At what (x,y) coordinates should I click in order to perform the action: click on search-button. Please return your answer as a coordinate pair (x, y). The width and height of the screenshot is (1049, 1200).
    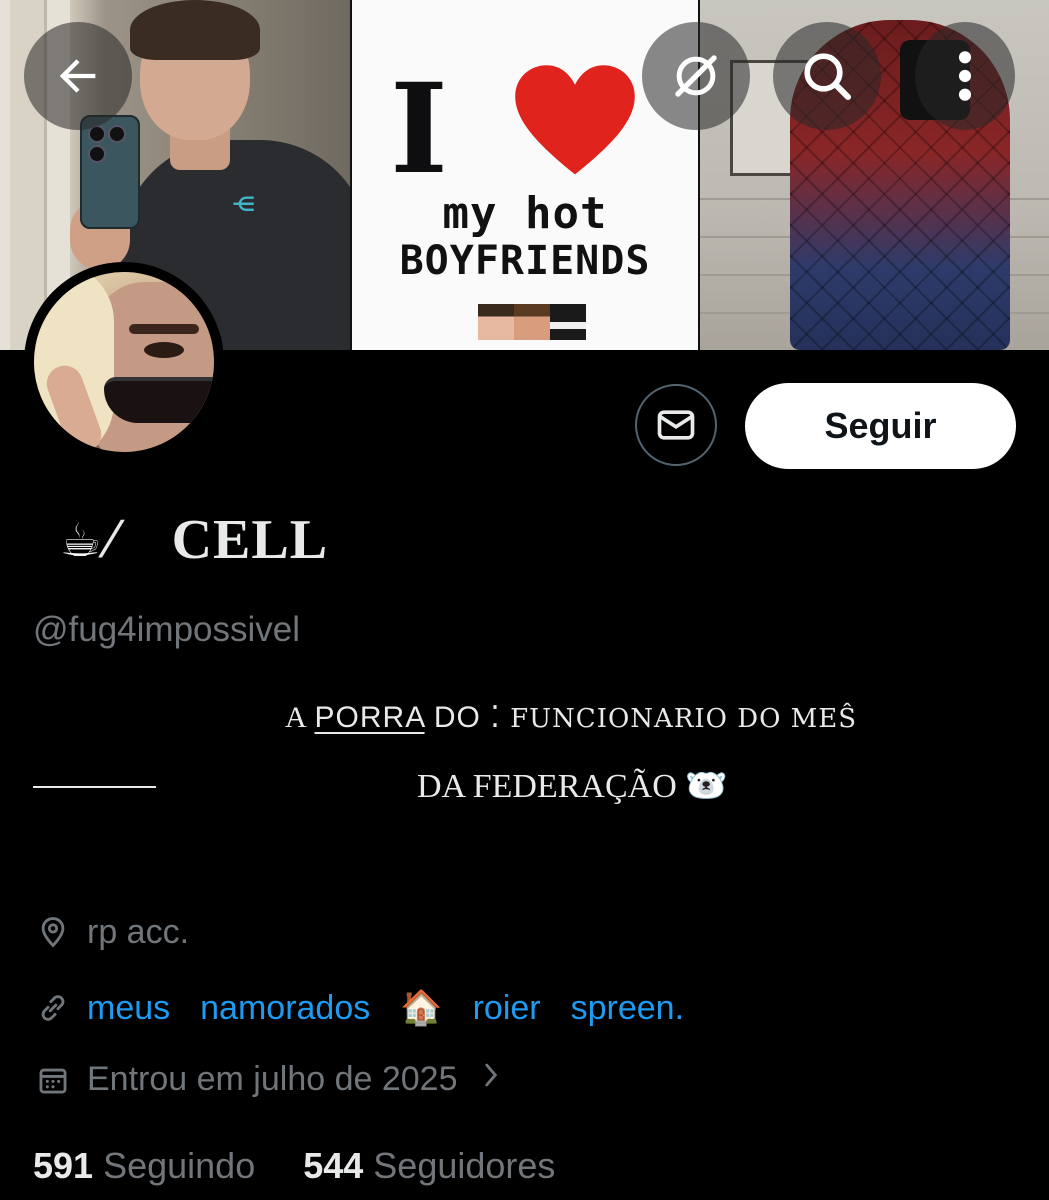
    Looking at the image, I should click on (827, 76).